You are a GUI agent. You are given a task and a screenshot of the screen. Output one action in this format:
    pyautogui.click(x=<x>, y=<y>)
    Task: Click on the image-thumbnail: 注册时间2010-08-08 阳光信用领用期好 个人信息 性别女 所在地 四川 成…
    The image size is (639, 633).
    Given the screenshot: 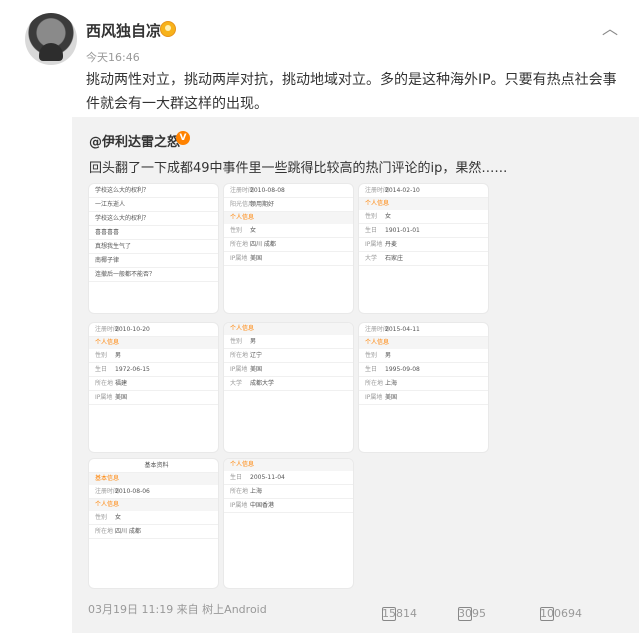 What is the action you would take?
    pyautogui.click(x=288, y=248)
    